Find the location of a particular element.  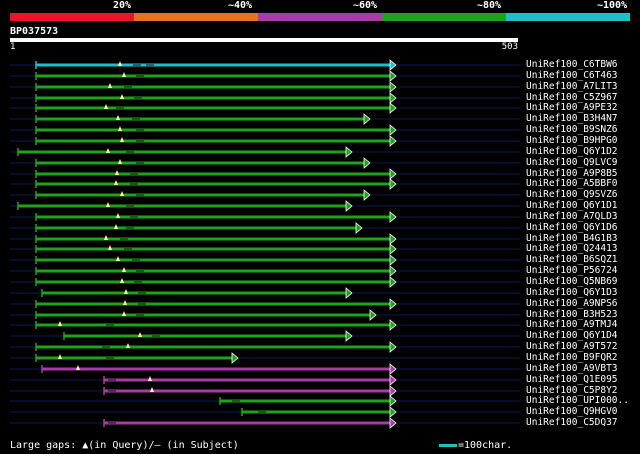

hit-name-link: UniRef100_Q6Y1D2 is located at coordinates (572, 152).